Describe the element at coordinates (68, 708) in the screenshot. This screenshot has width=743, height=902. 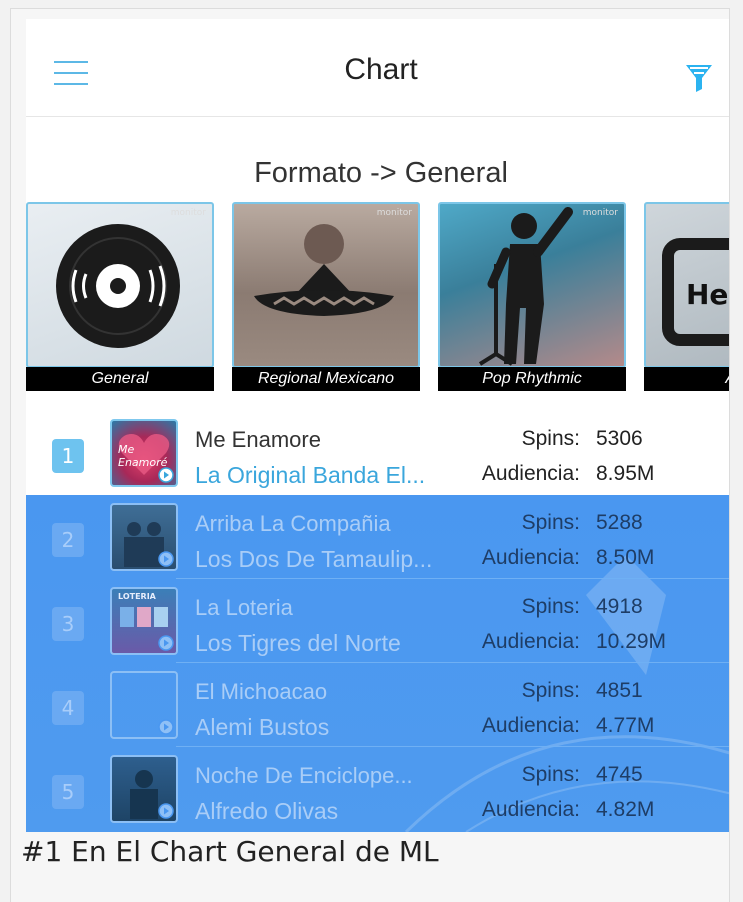
I see `rank-badge: 4` at that location.